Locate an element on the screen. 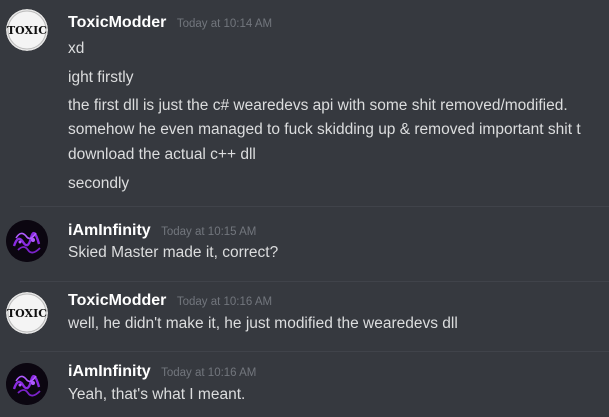 Image resolution: width=609 pixels, height=417 pixels. message-timestamp: Today at 10:14 AM is located at coordinates (224, 24).